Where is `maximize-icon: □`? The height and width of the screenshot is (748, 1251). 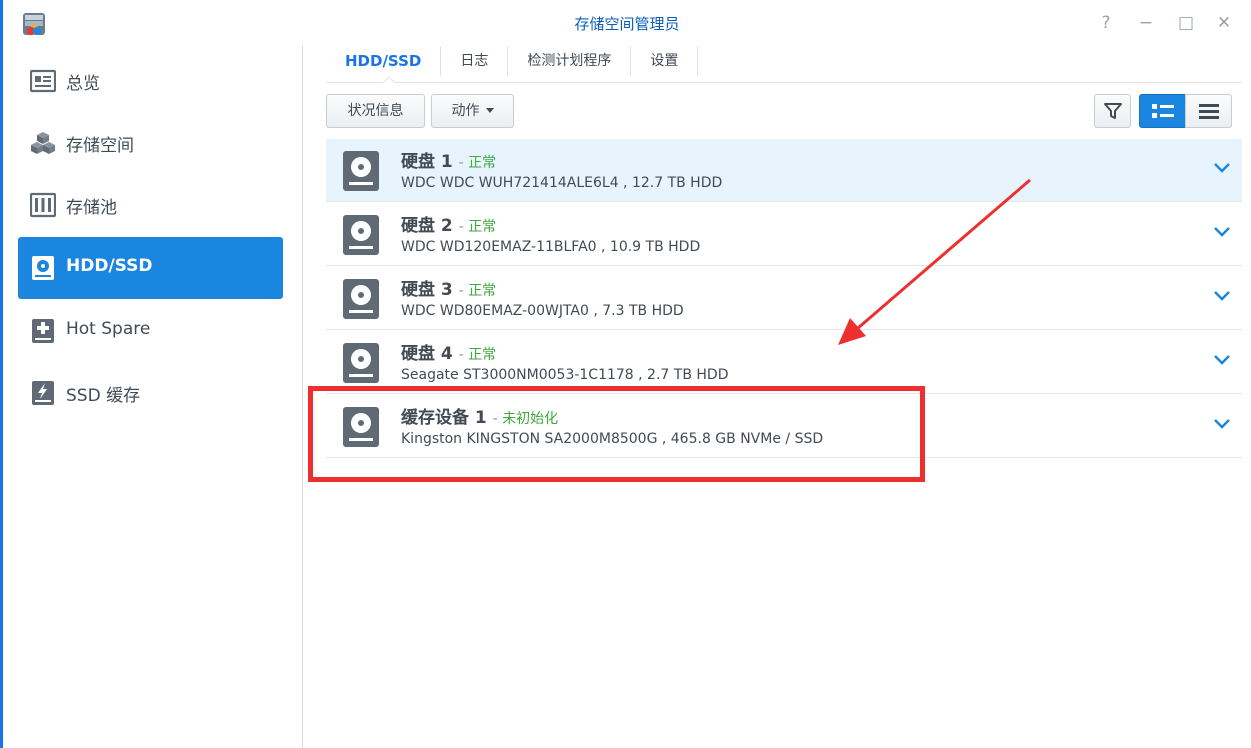 maximize-icon: □ is located at coordinates (1186, 23).